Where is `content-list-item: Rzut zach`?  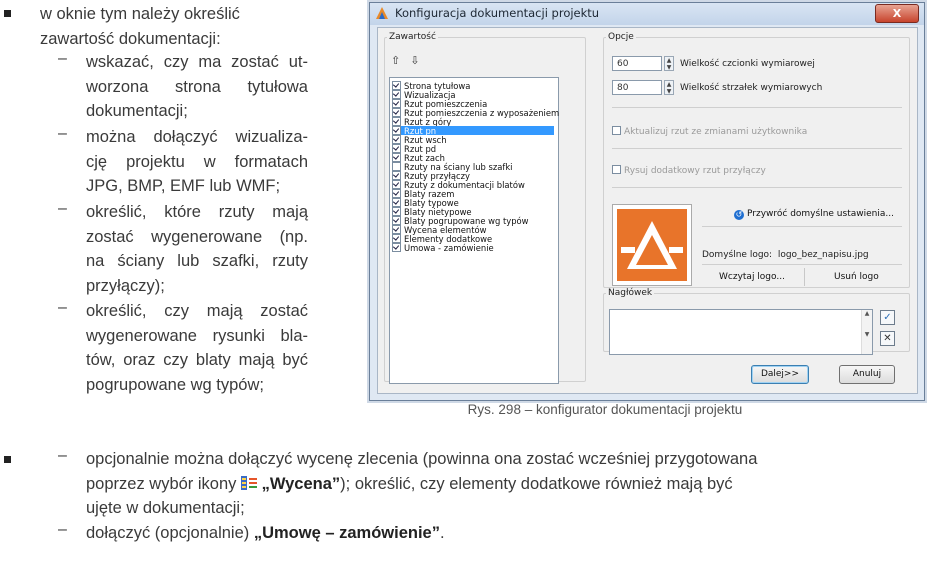
content-list-item: Rzut zach is located at coordinates (418, 158).